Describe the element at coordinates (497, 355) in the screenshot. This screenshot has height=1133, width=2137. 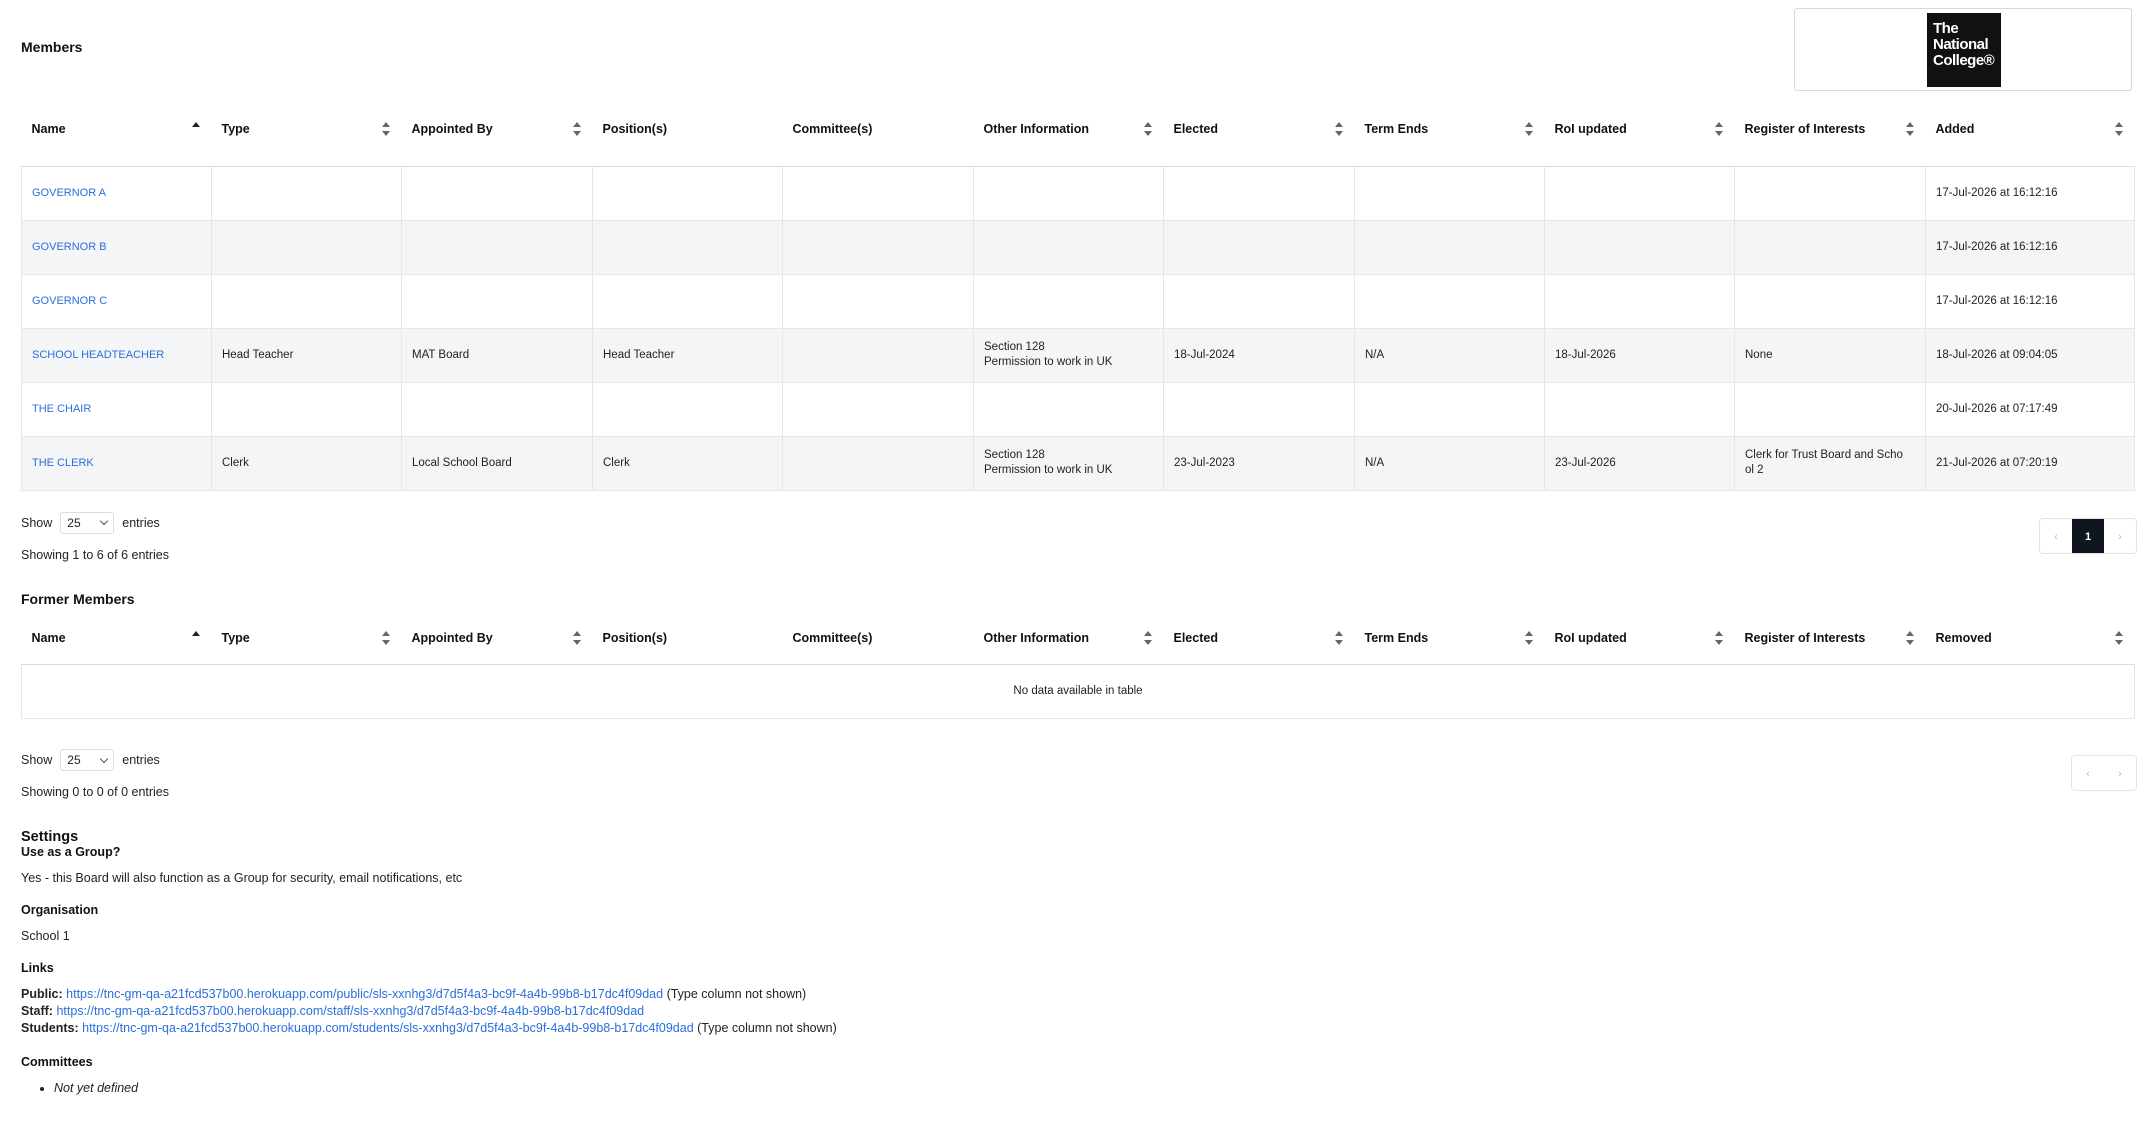
I see `cell-appointed-by: MAT Board` at that location.